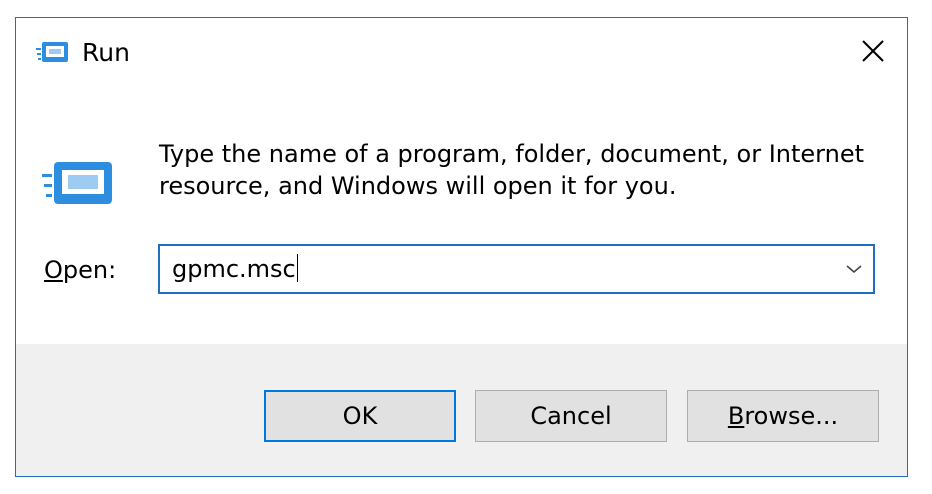  What do you see at coordinates (297, 268) in the screenshot?
I see `text-caret` at bounding box center [297, 268].